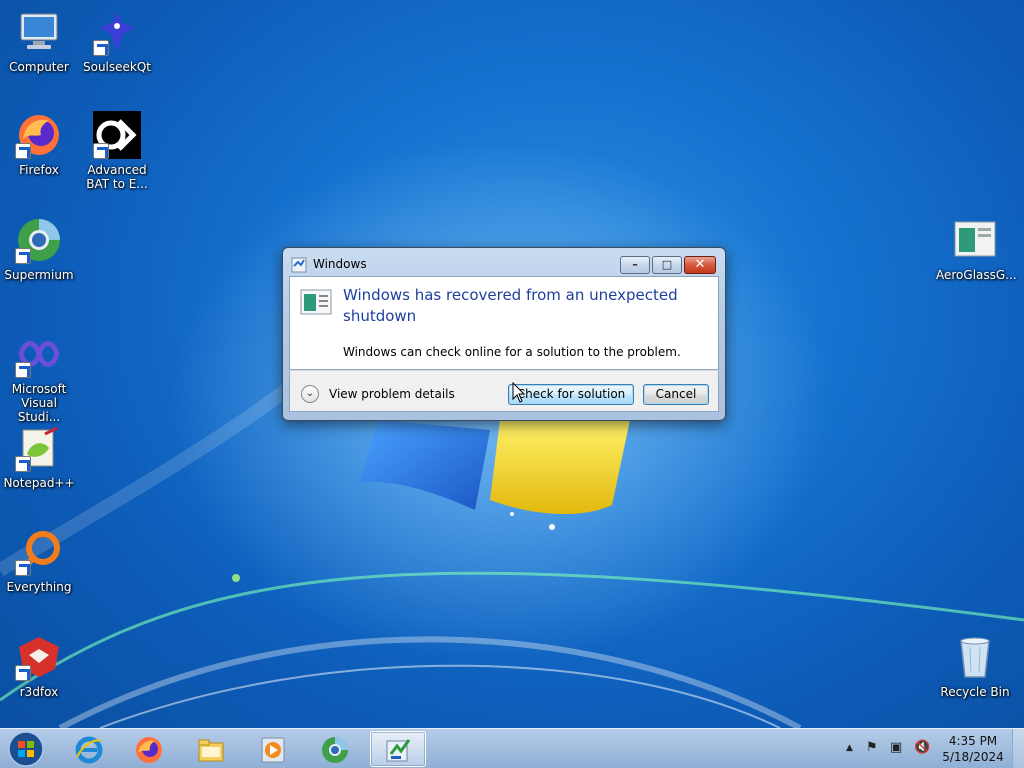 The width and height of the screenshot is (1024, 768). Describe the element at coordinates (117, 135) in the screenshot. I see `bat-to-exe-icon` at that location.